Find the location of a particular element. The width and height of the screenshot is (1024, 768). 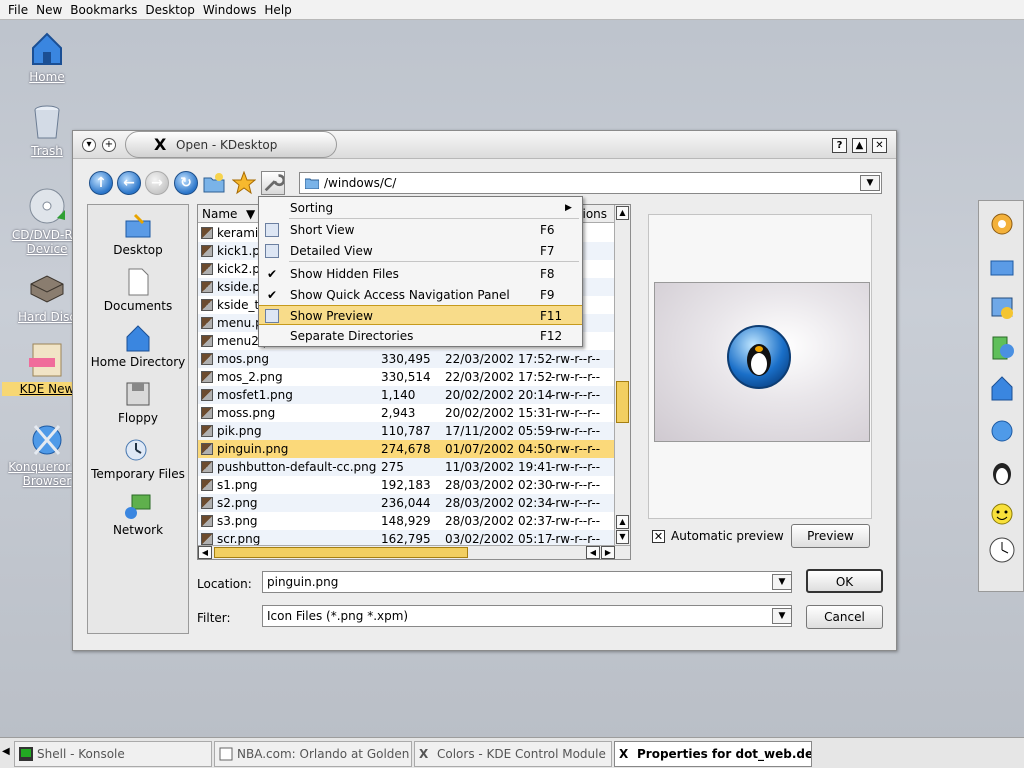

sidebar-item-home: Home Directory is located at coordinates (138, 346).